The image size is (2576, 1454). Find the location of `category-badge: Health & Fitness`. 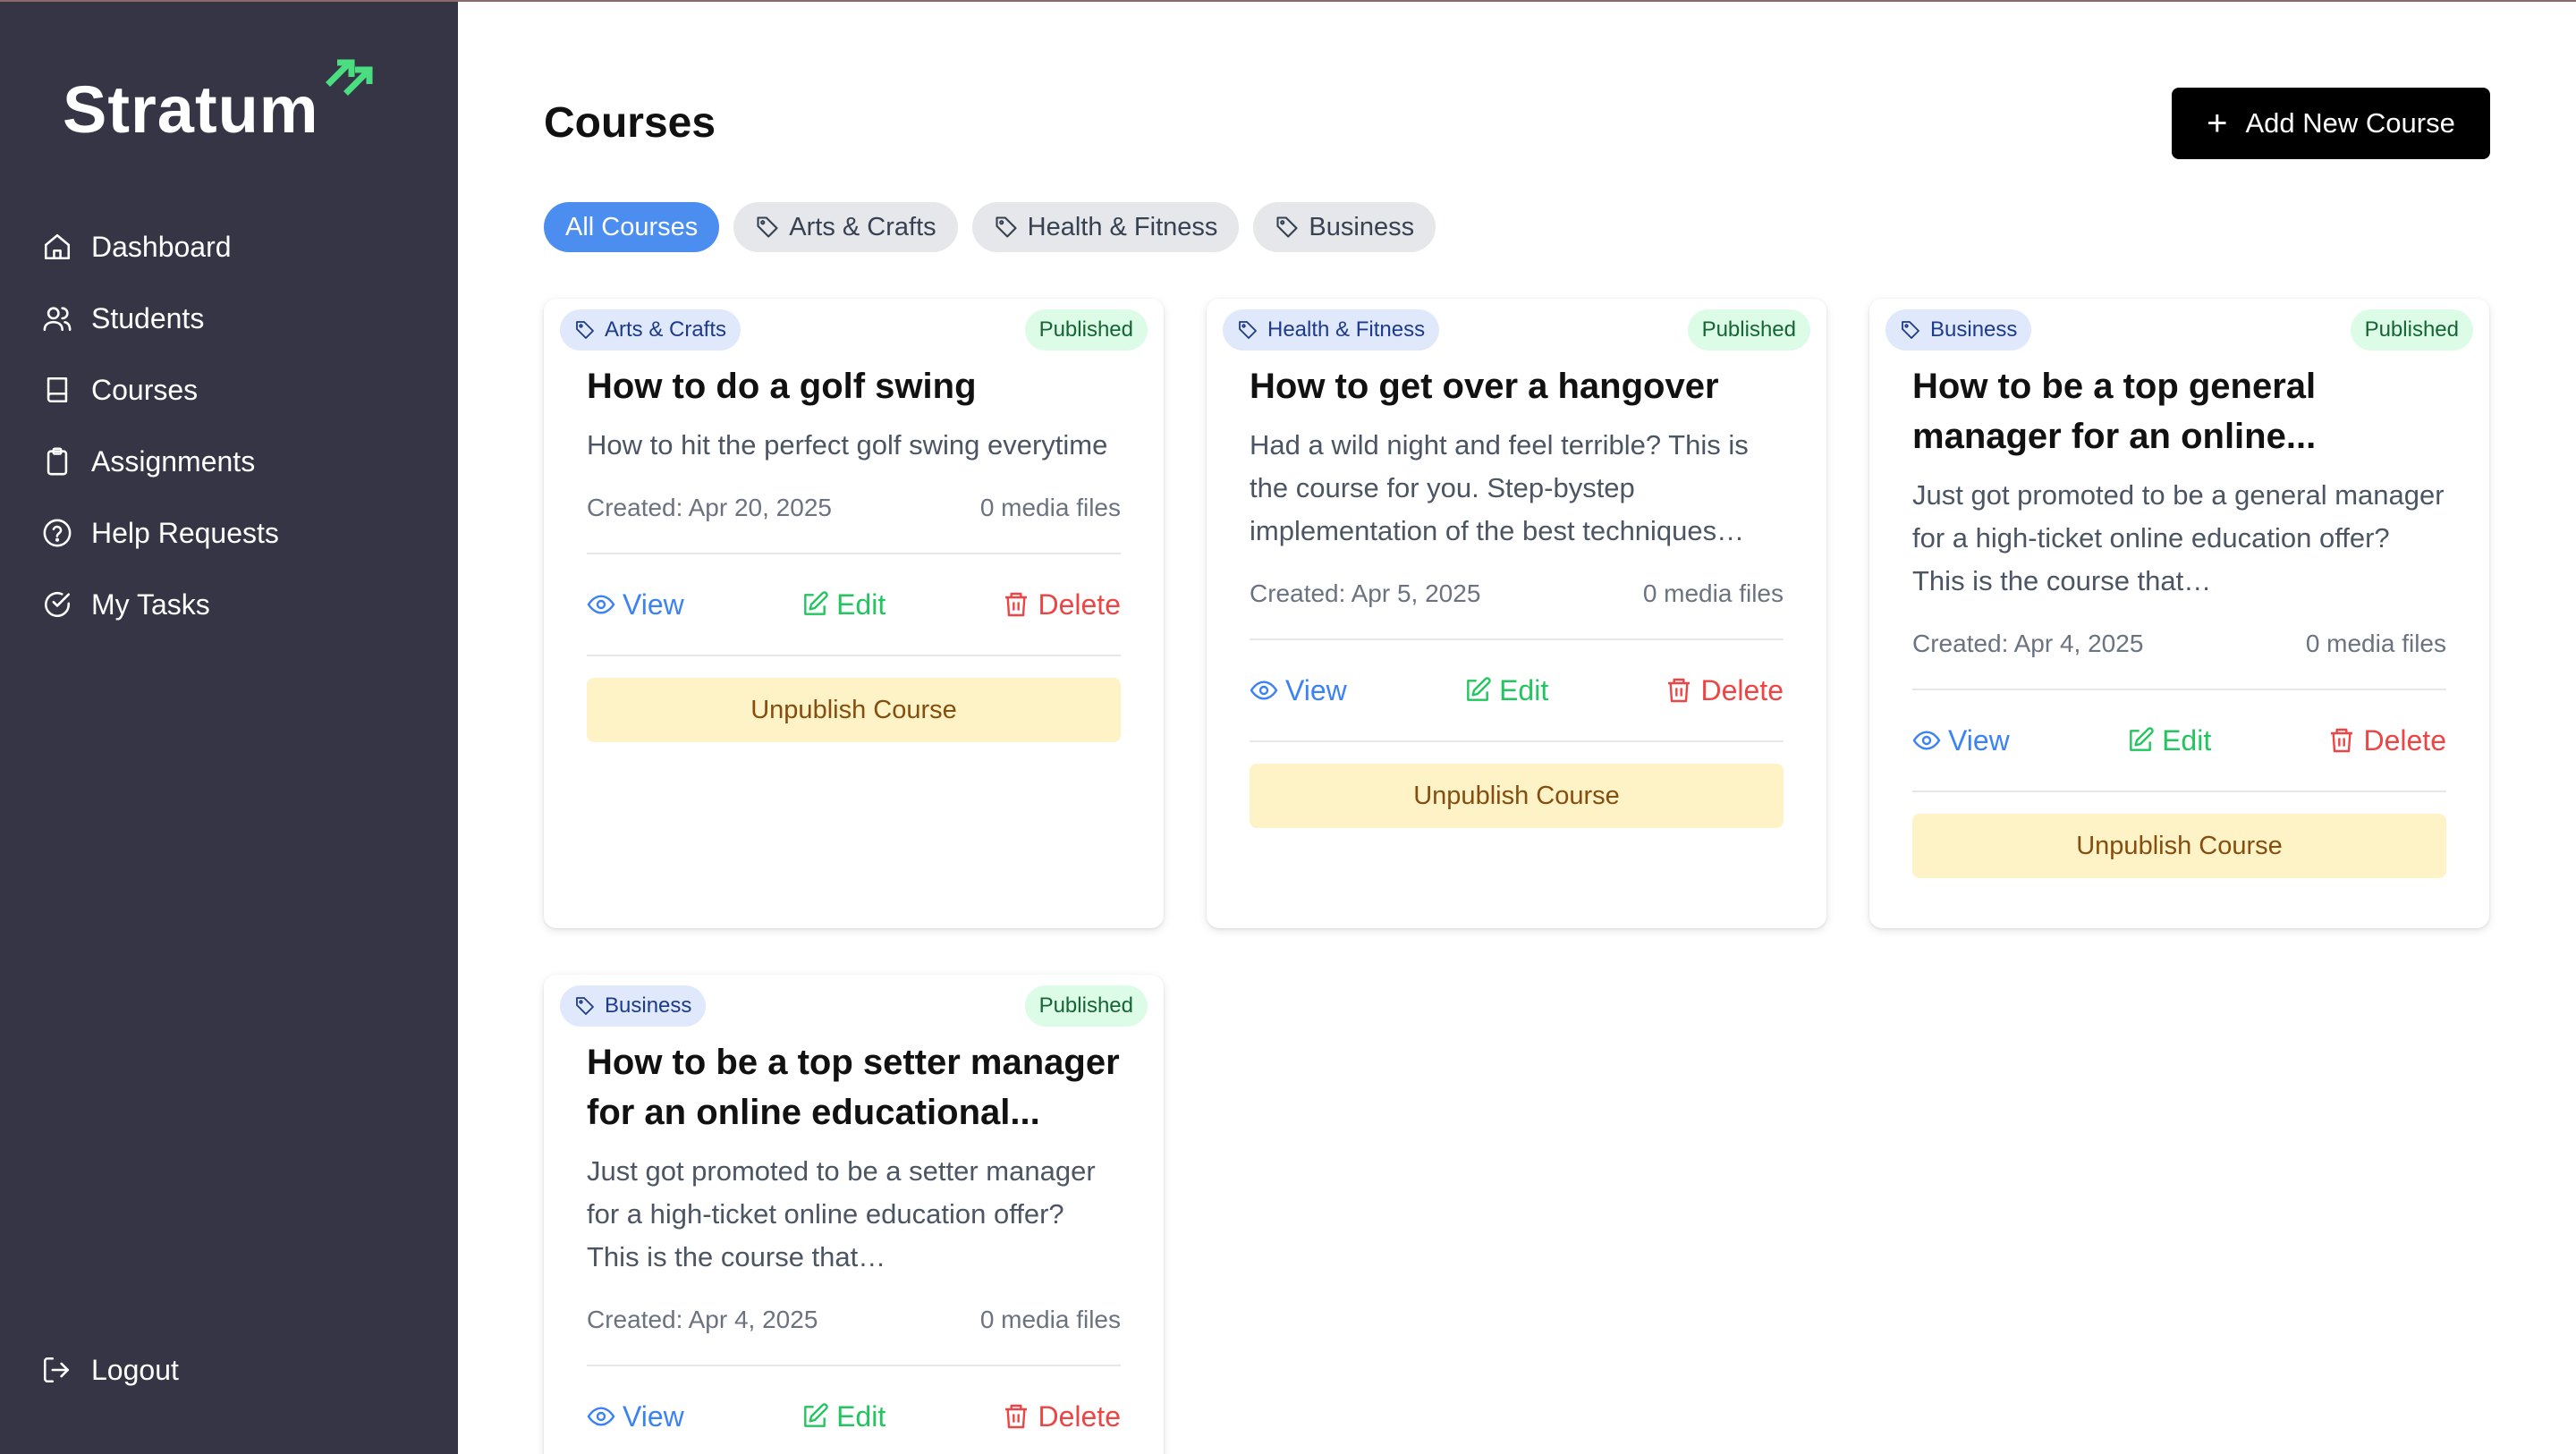

category-badge: Health & Fitness is located at coordinates (1331, 330).